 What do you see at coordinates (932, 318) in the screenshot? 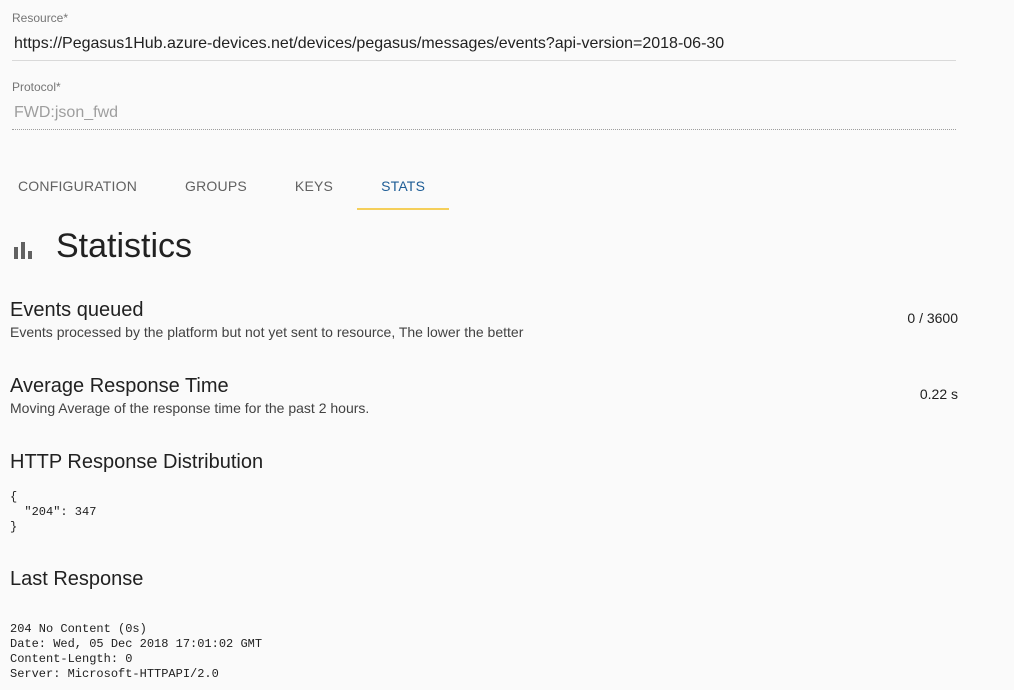
I see `events-queued-value: 0 / 3600` at bounding box center [932, 318].